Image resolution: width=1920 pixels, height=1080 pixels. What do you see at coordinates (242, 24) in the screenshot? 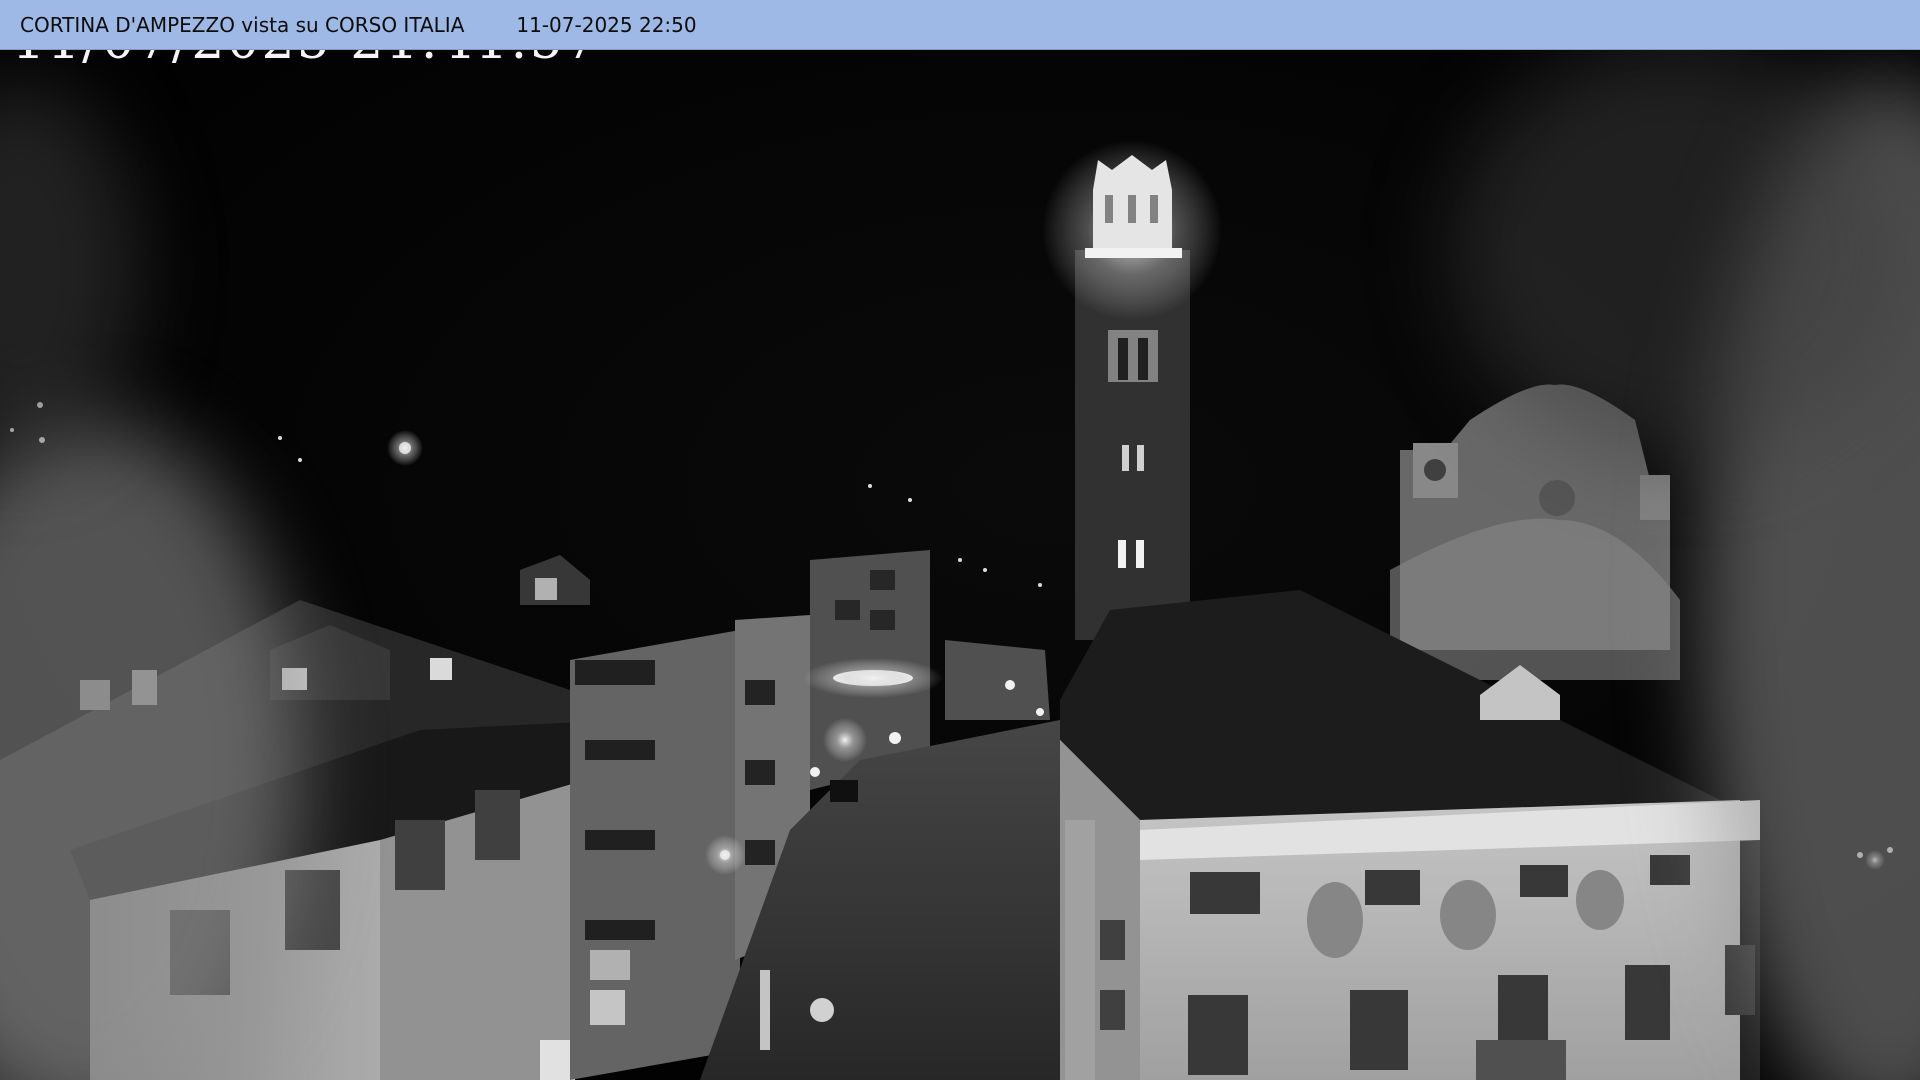
I see `page-title: CORTINA D'AMPEZZO vista su CORSO ITALIA` at bounding box center [242, 24].